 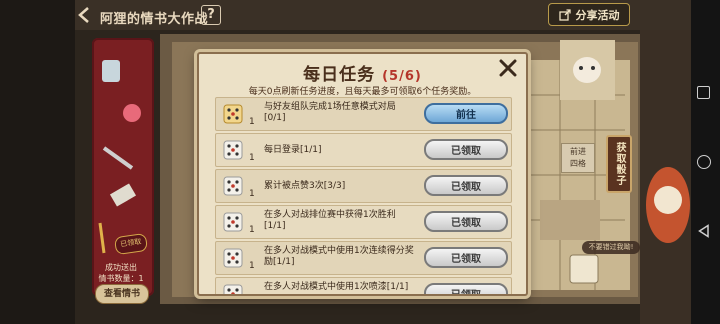 I want to click on letters-sent-count: 成功送出 情书数量：1, so click(x=121, y=273).